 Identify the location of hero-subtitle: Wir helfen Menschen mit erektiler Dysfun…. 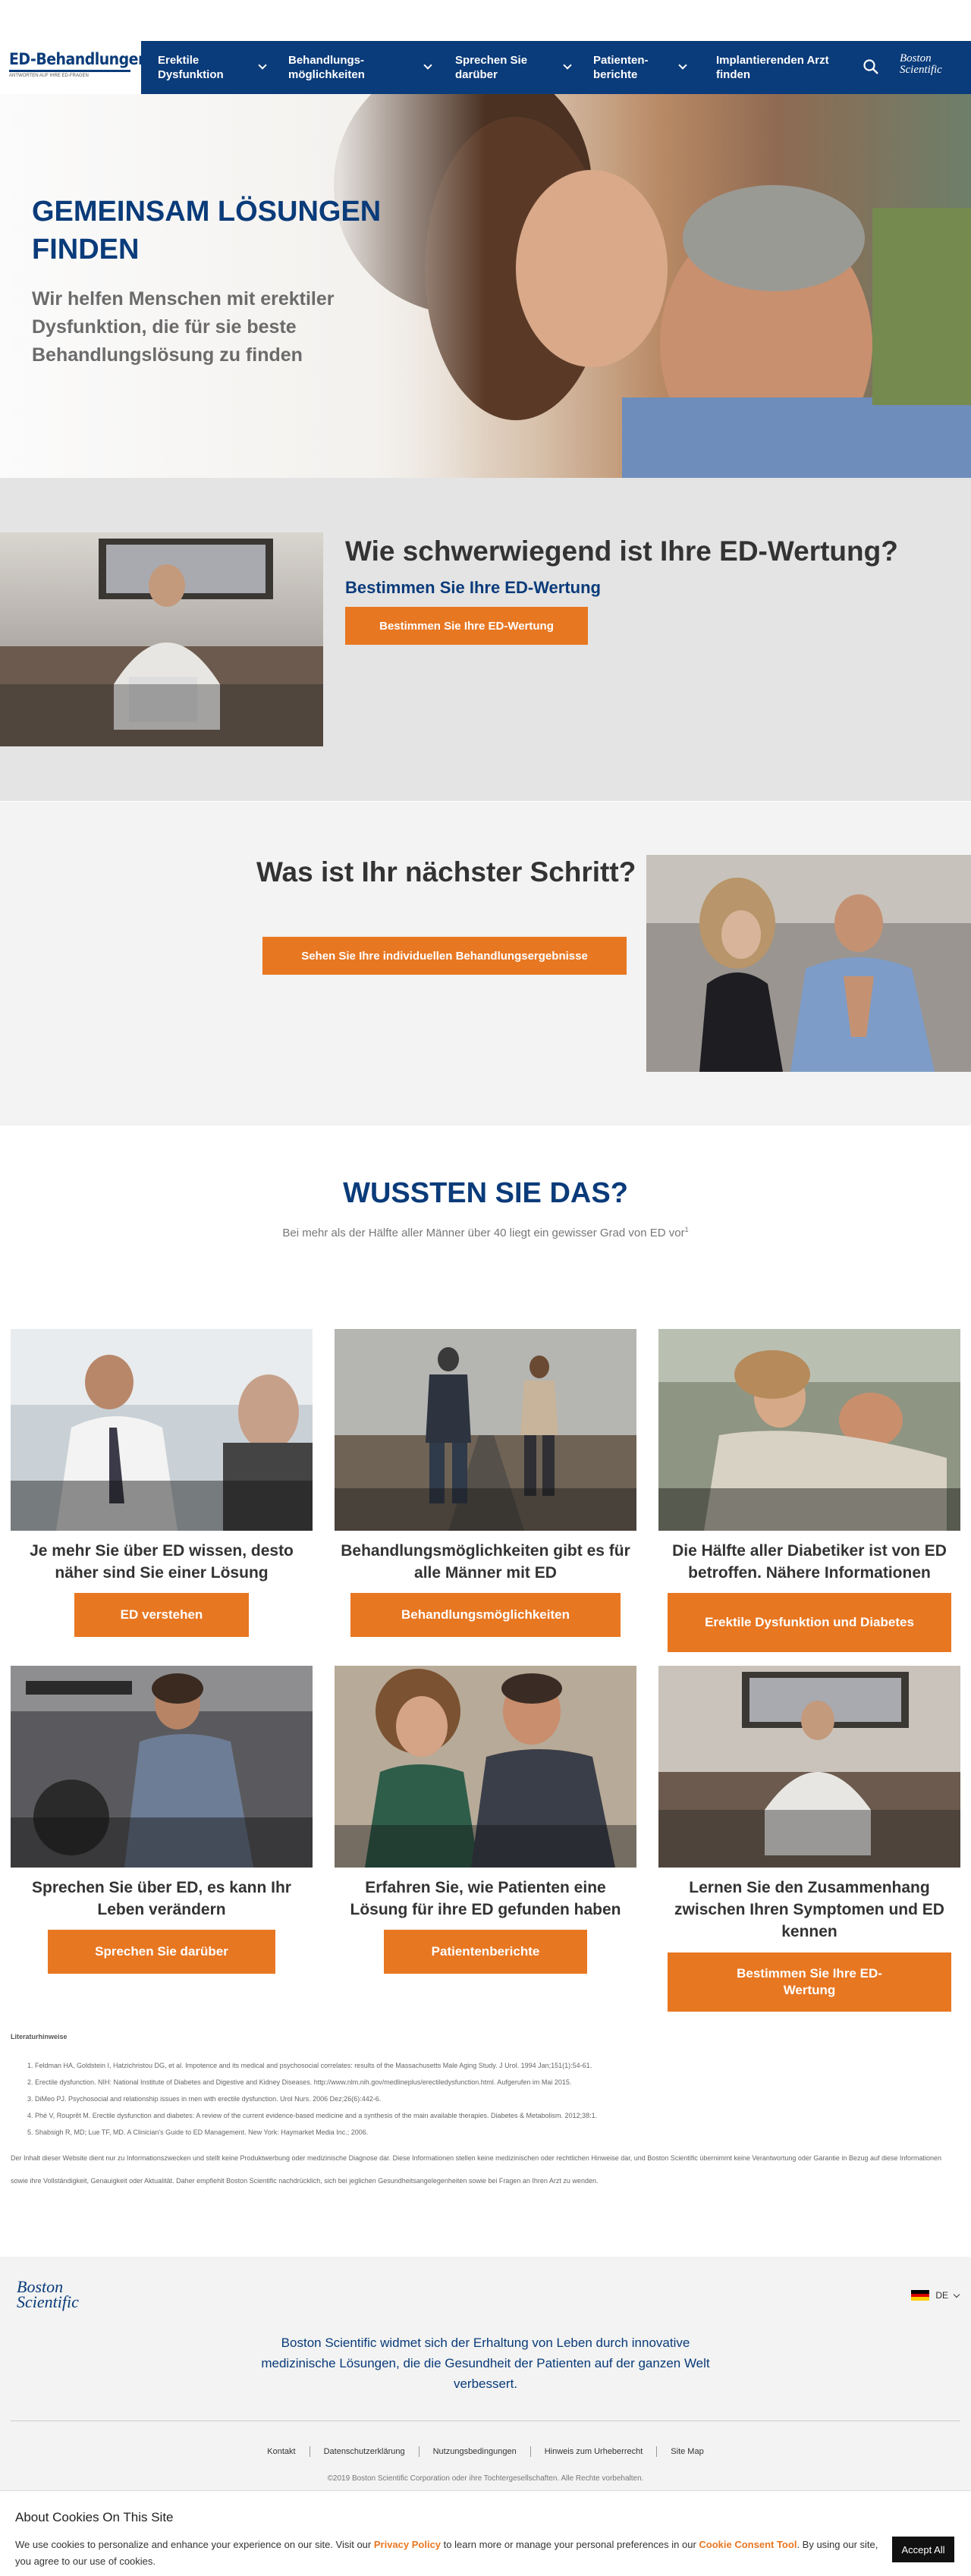
(183, 327).